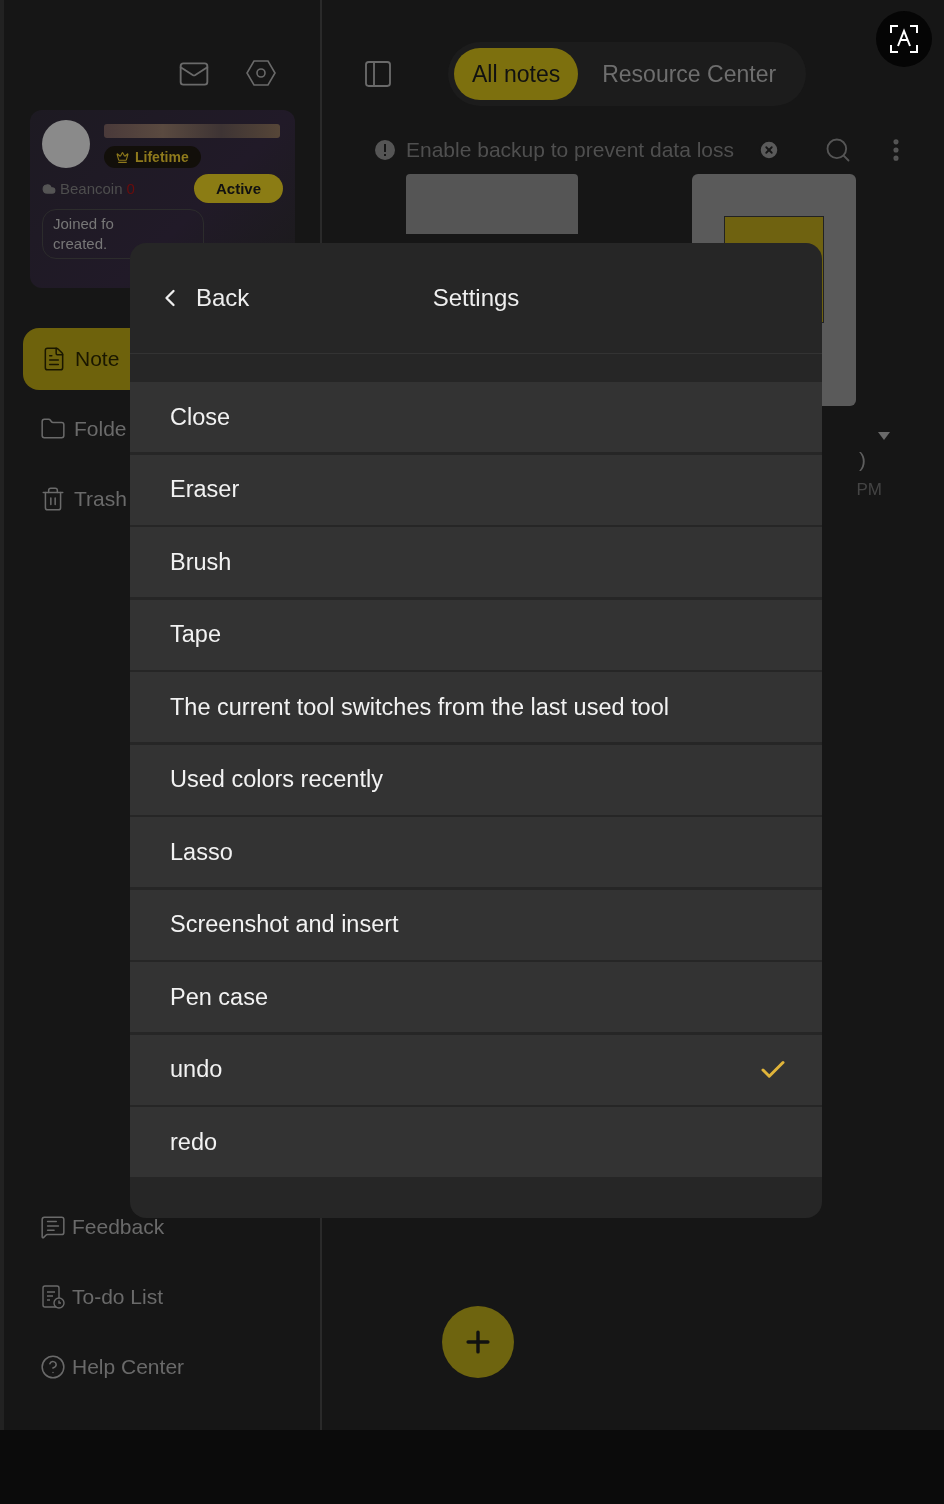 The image size is (944, 1504). What do you see at coordinates (476, 298) in the screenshot?
I see `dialog-title: Settings` at bounding box center [476, 298].